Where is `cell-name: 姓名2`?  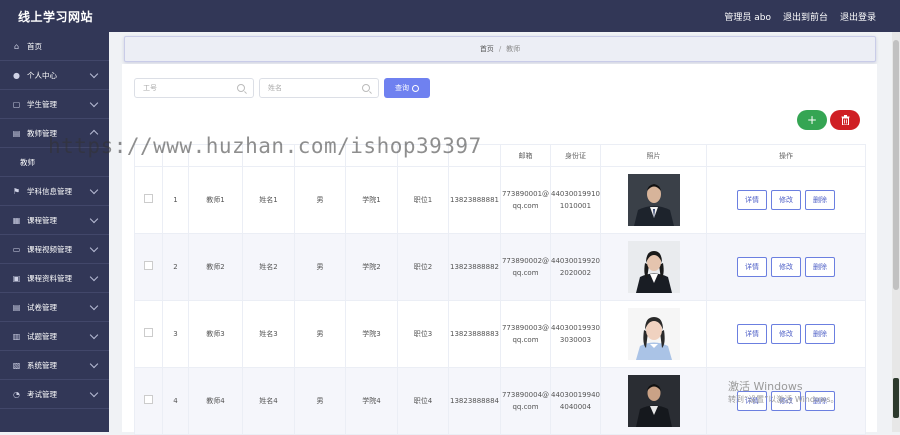
cell-name: 姓名2 is located at coordinates (268, 267).